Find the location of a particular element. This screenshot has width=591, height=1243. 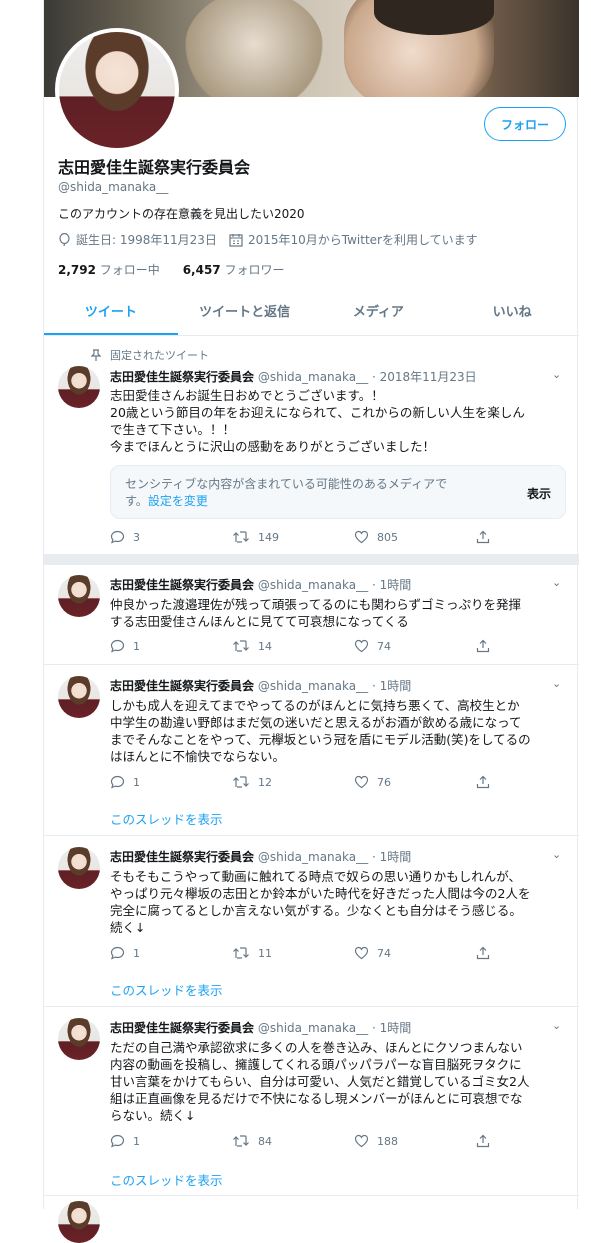

show-media-button: 表示 is located at coordinates (539, 493).